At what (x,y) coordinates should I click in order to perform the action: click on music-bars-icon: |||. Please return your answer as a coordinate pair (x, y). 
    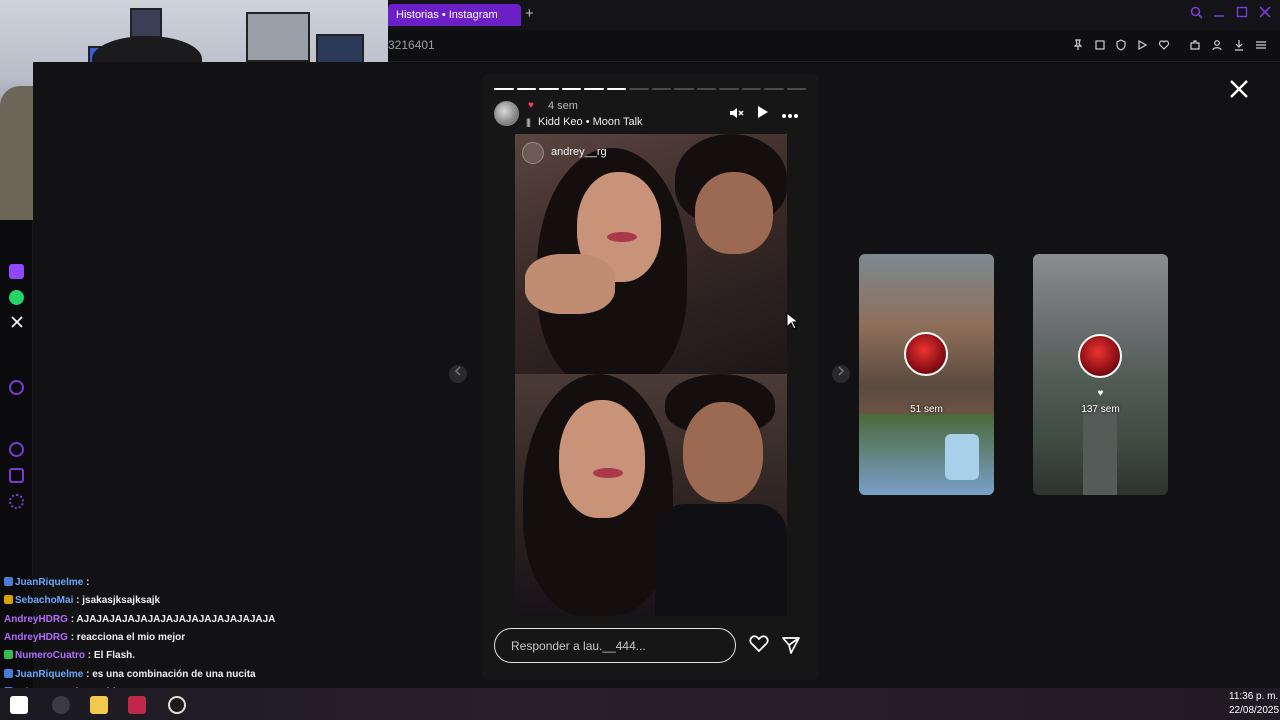
    Looking at the image, I should click on (528, 122).